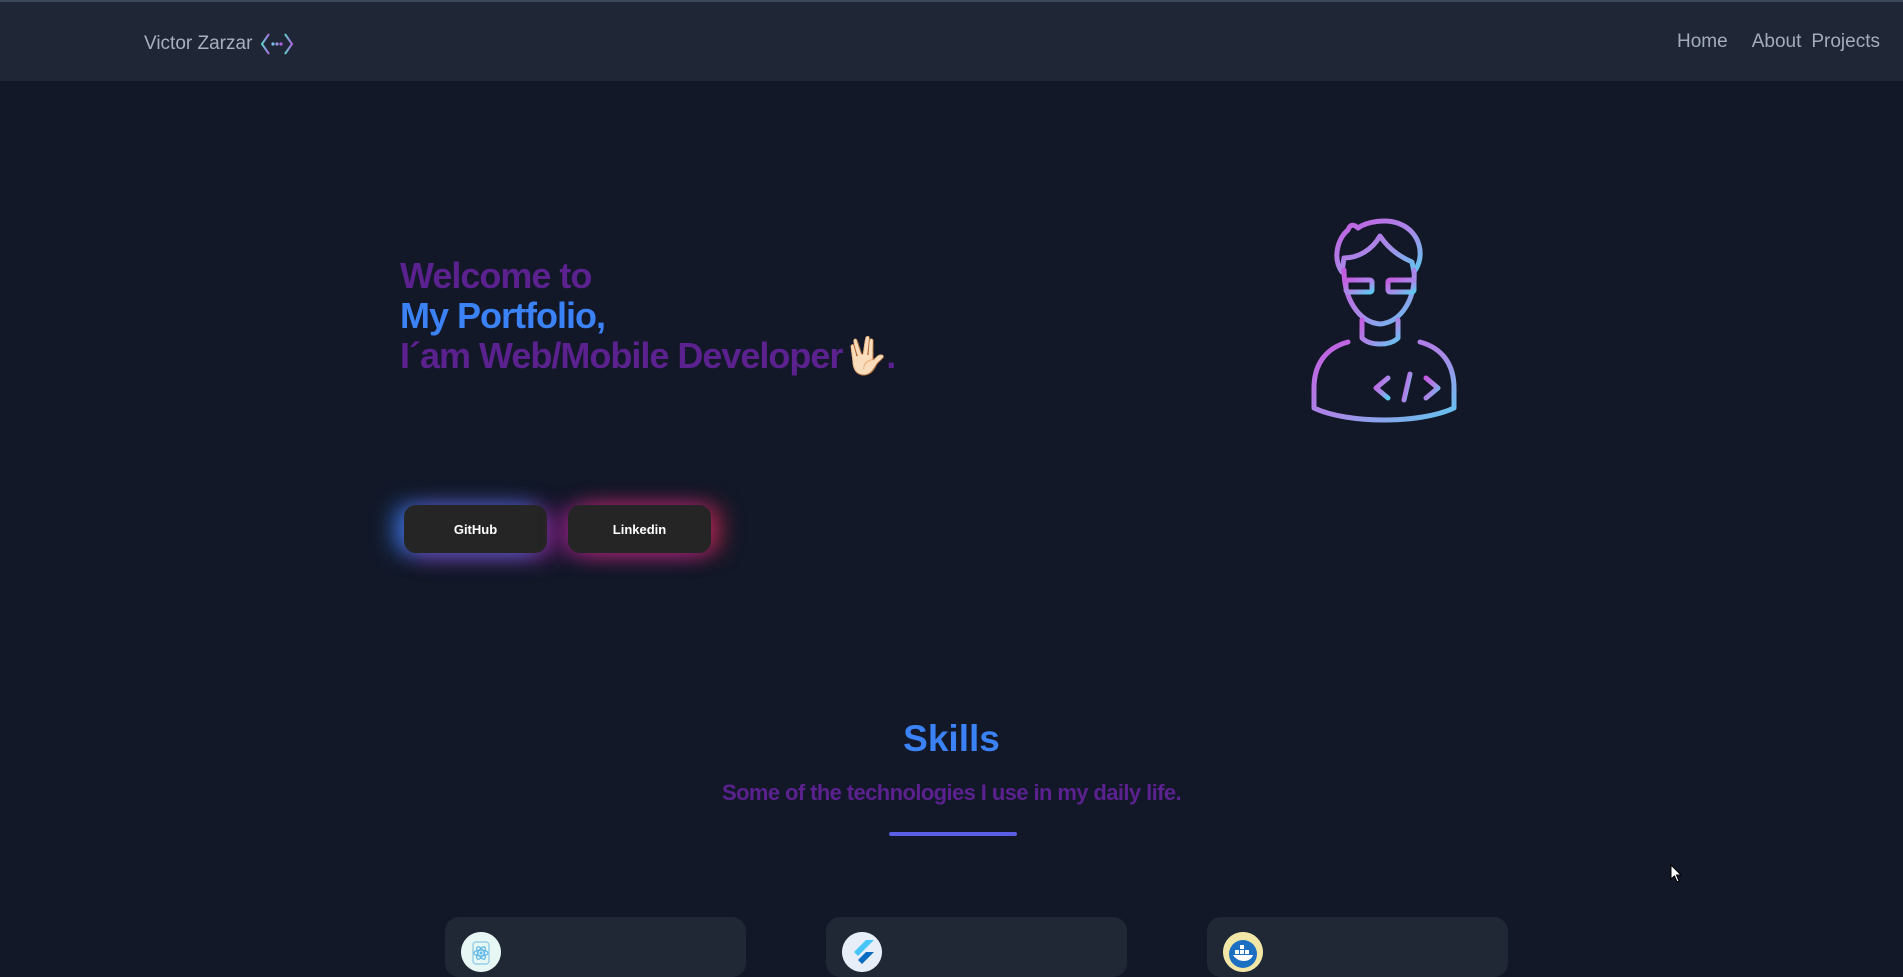 Image resolution: width=1903 pixels, height=977 pixels. Describe the element at coordinates (503, 315) in the screenshot. I see `hero-line-portfolio: My Portfolio,` at that location.